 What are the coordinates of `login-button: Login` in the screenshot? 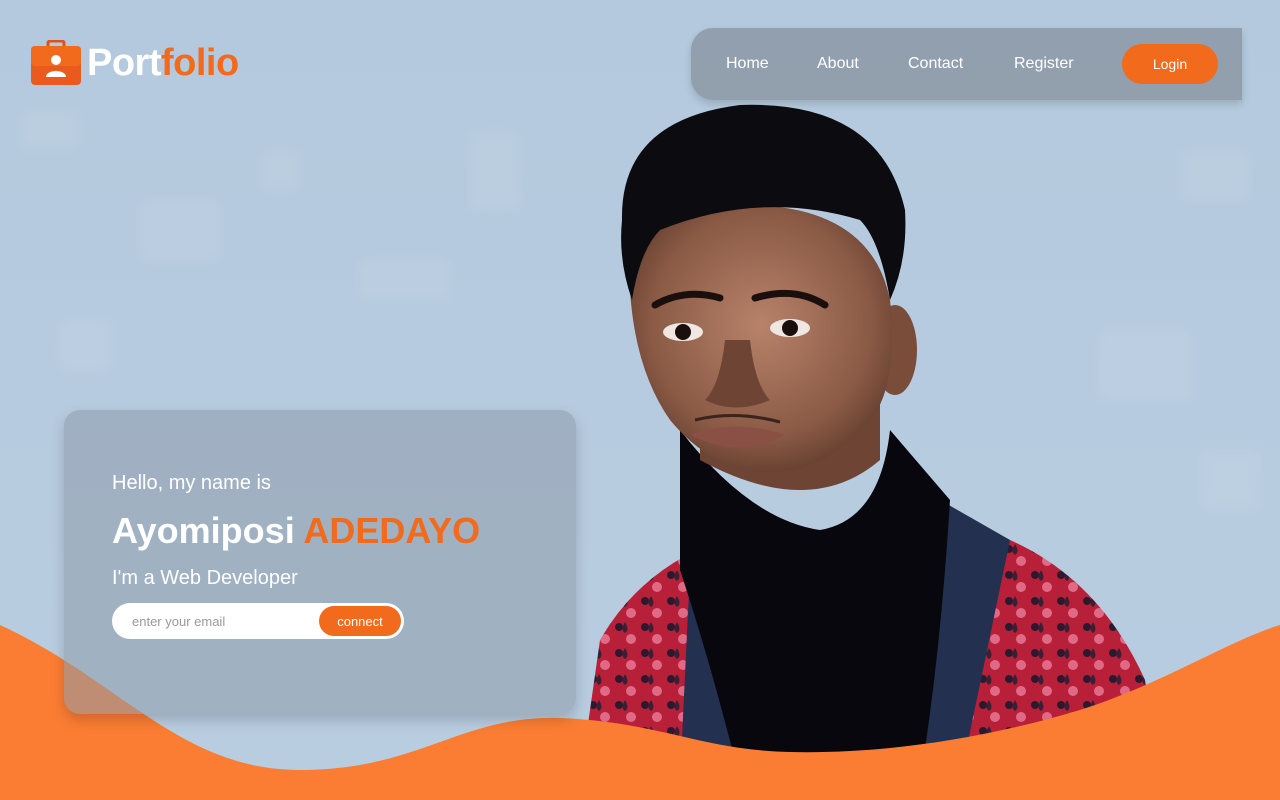 It's located at (1170, 64).